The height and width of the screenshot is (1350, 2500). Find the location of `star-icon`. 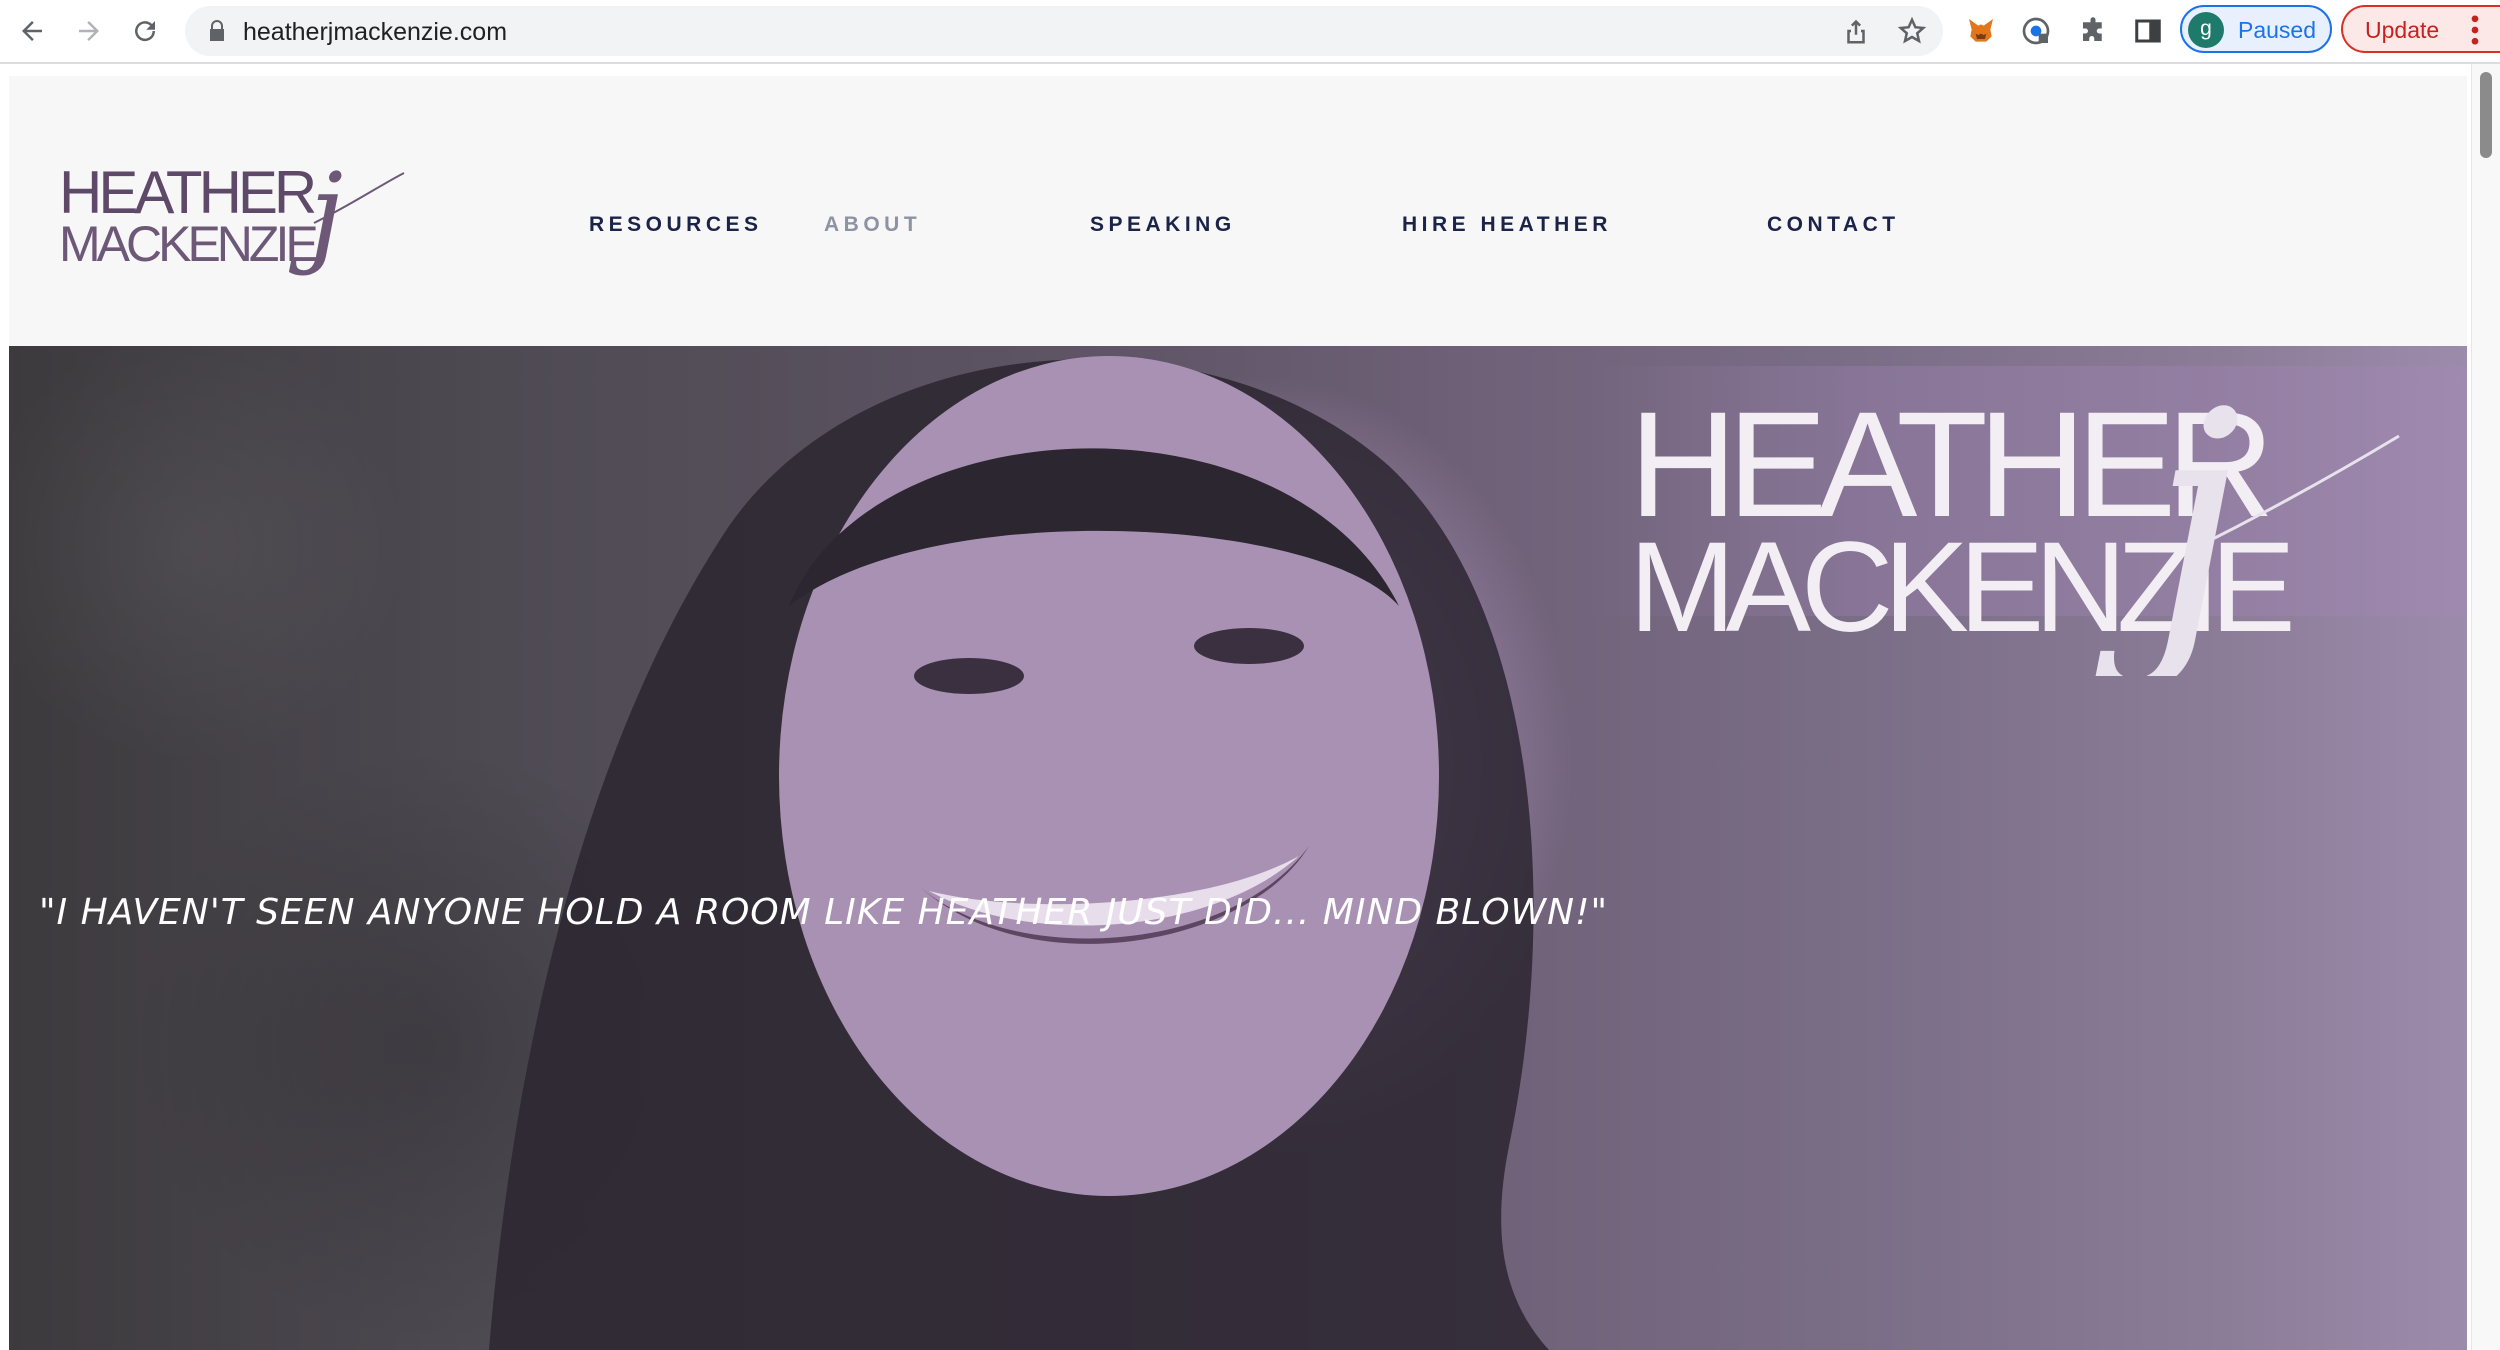

star-icon is located at coordinates (1912, 31).